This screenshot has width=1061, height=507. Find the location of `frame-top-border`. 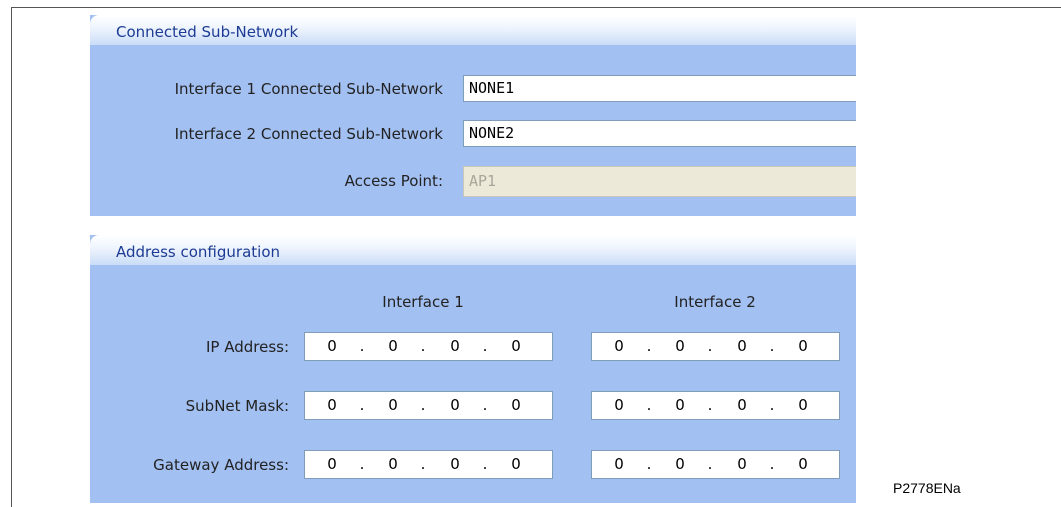

frame-top-border is located at coordinates (536, 7).